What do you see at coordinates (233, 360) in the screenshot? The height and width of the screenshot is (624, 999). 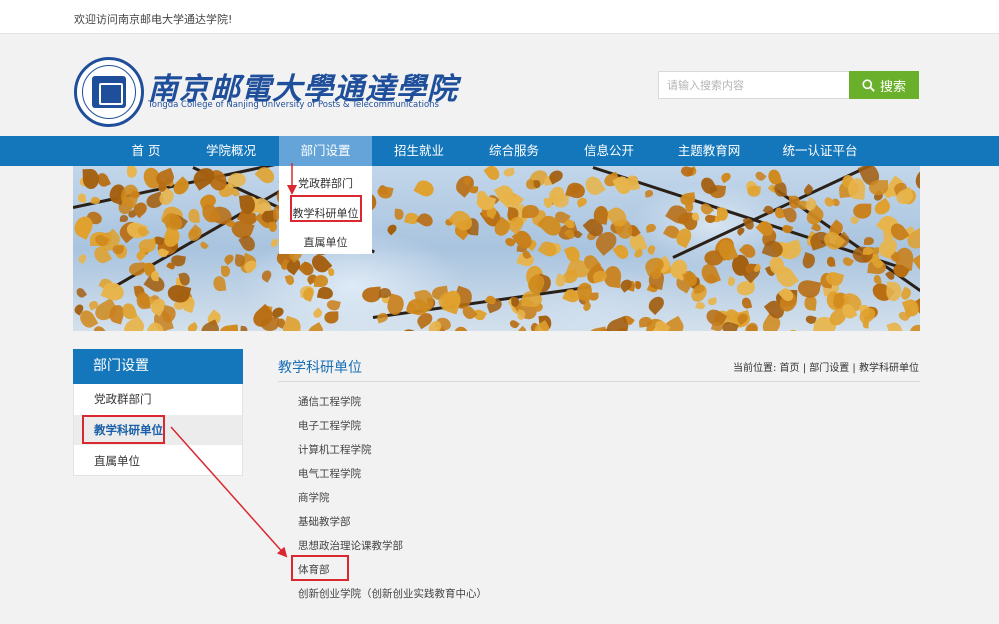 I see `annotation-arrows` at bounding box center [233, 360].